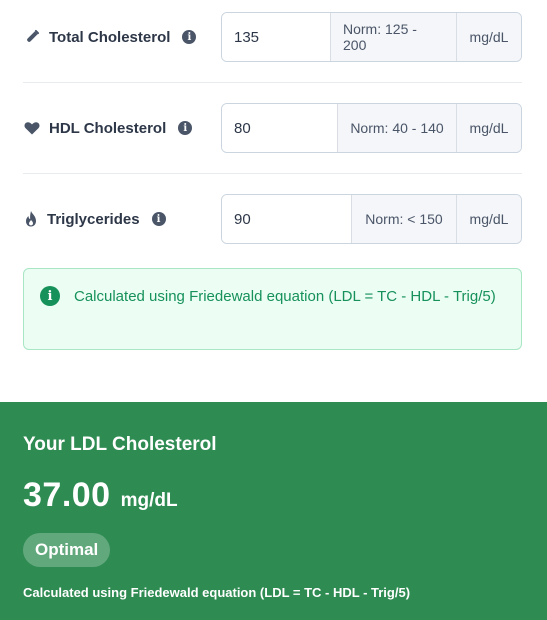 This screenshot has height=620, width=547. Describe the element at coordinates (67, 495) in the screenshot. I see `result-value: 37.00` at that location.